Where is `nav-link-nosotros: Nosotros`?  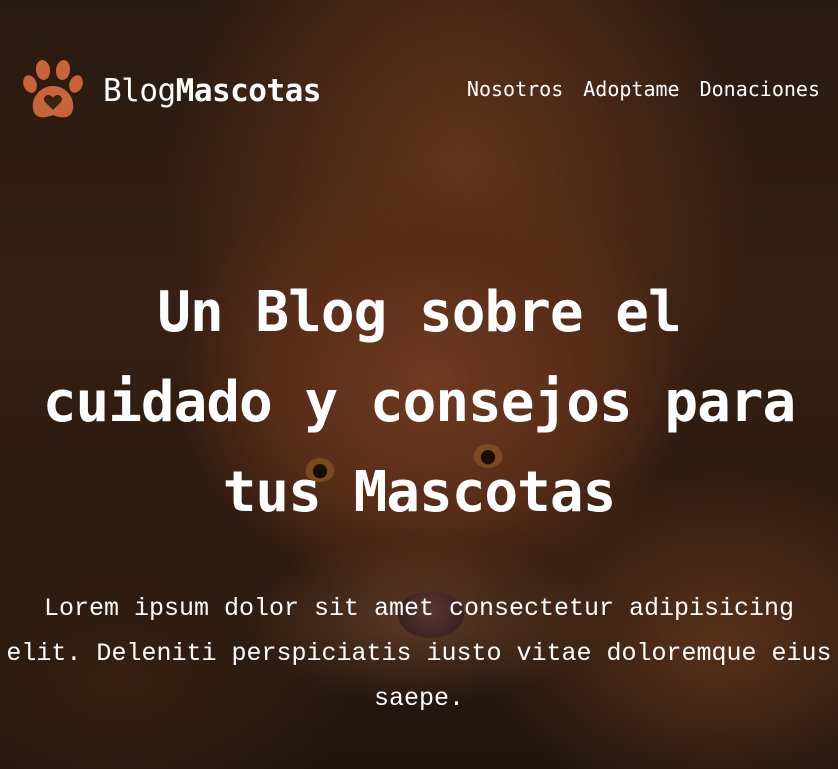
nav-link-nosotros: Nosotros is located at coordinates (515, 89).